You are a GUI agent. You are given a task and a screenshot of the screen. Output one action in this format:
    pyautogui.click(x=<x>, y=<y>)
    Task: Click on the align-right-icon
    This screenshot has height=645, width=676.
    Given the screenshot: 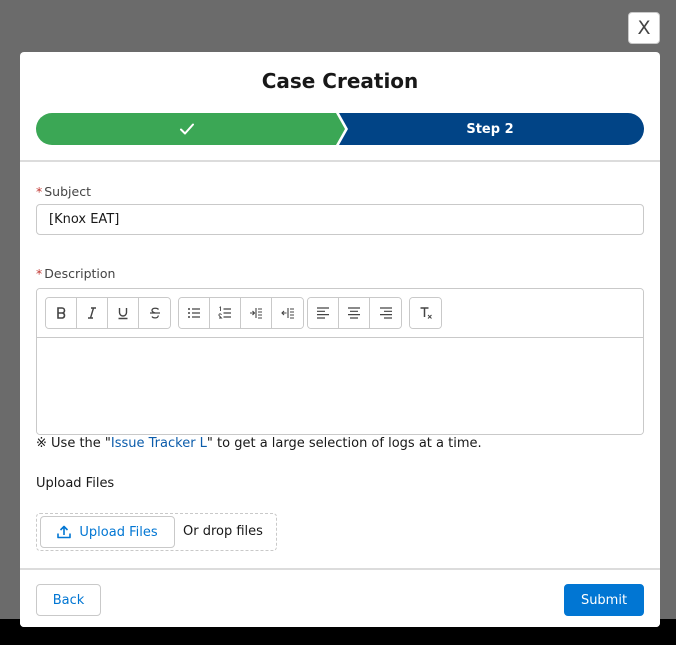 What is the action you would take?
    pyautogui.click(x=385, y=313)
    